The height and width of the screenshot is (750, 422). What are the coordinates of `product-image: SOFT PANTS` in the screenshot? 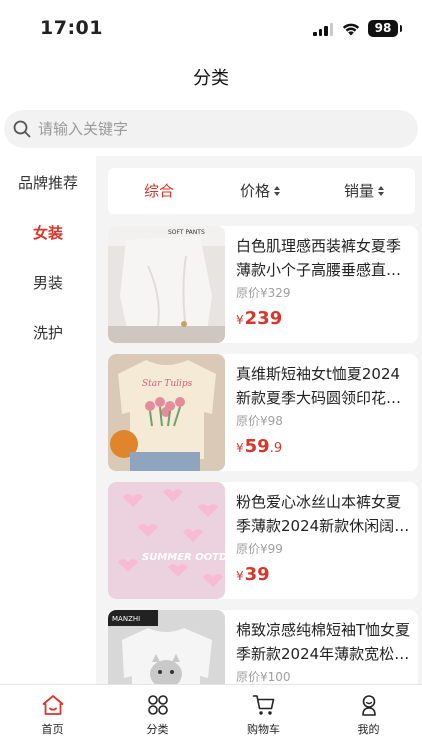 It's located at (166, 284).